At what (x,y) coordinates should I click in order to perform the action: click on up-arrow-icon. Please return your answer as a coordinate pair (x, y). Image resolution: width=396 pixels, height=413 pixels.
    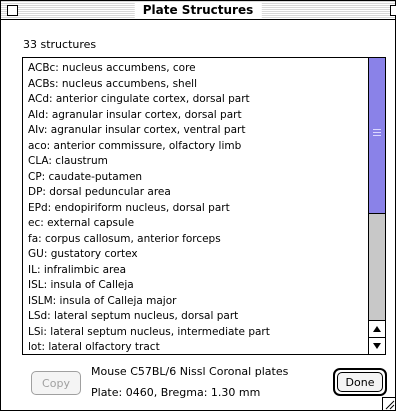
    Looking at the image, I should click on (377, 329).